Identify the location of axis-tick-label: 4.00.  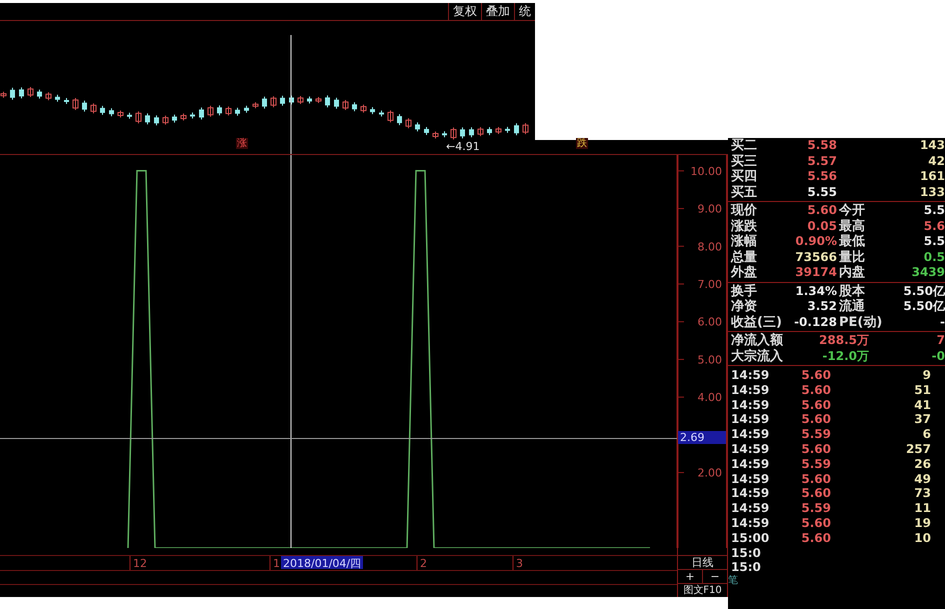
(710, 397).